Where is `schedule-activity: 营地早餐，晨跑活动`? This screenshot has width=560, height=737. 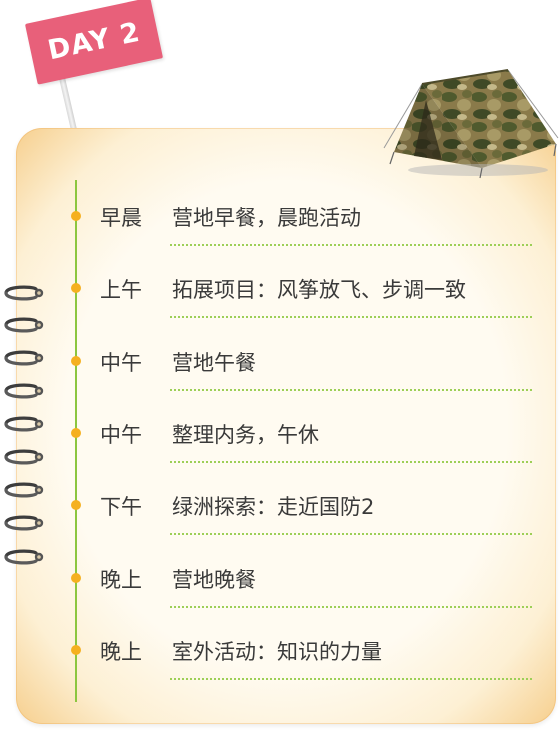 schedule-activity: 营地早餐，晨跑活动 is located at coordinates (266, 218).